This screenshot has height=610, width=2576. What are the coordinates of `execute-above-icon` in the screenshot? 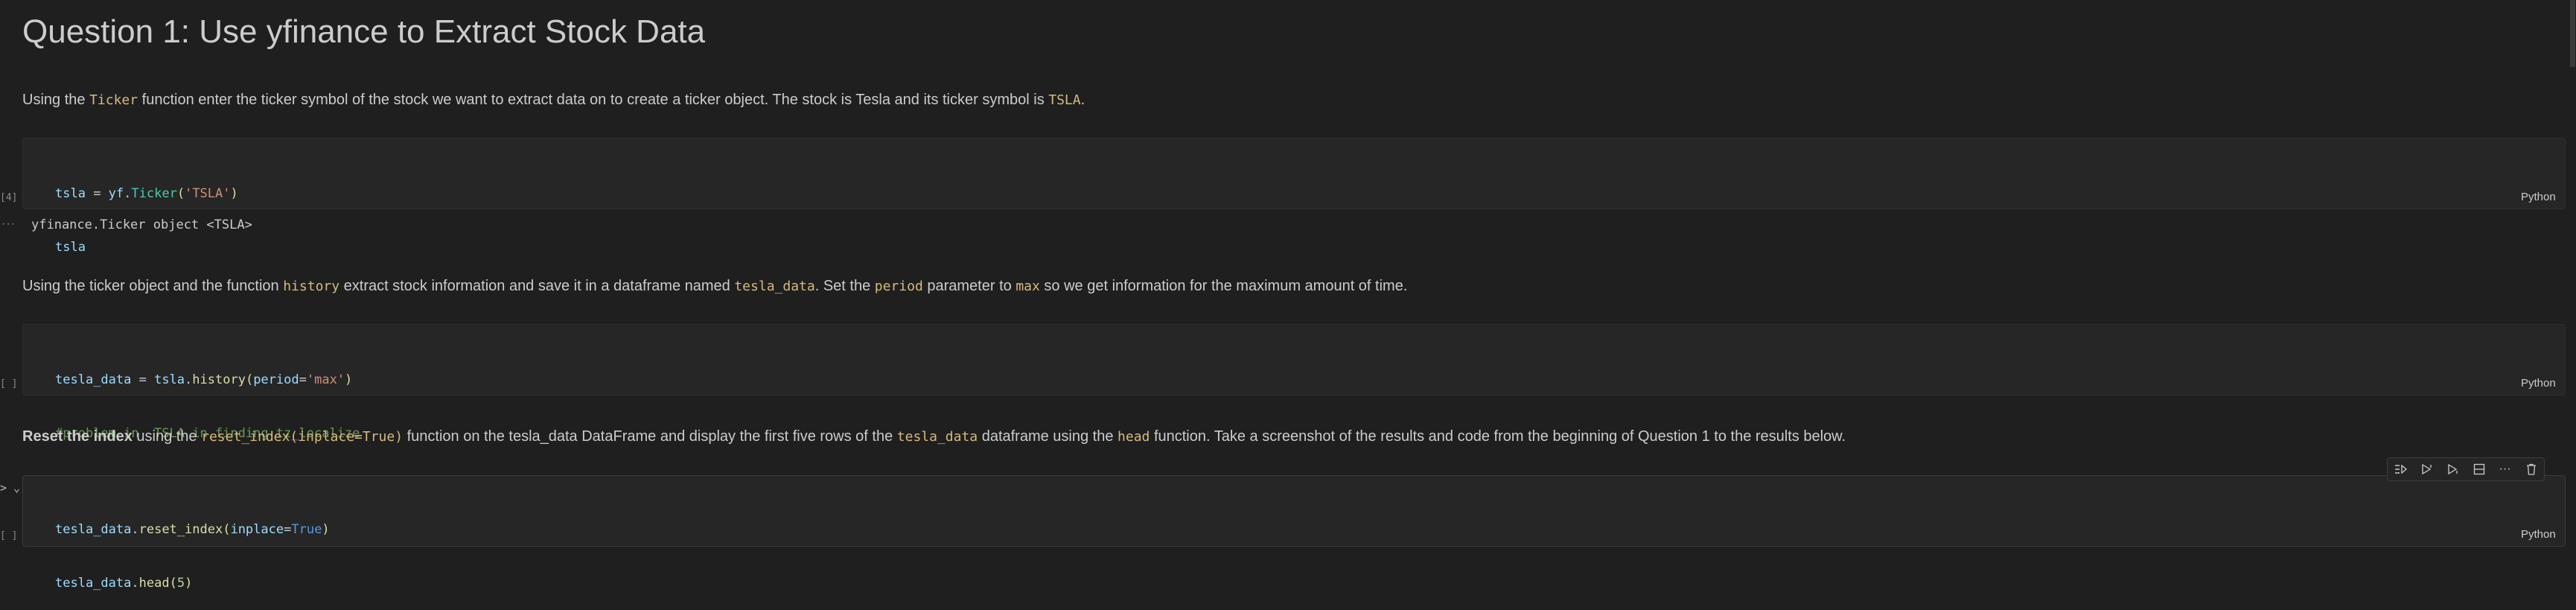 It's located at (2427, 469).